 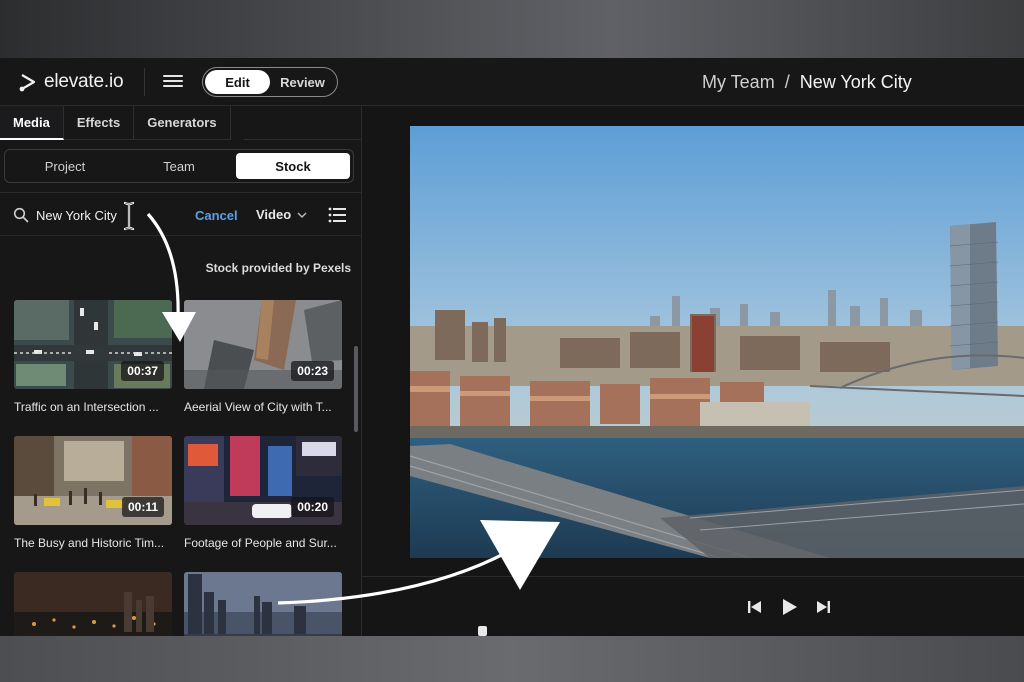 What do you see at coordinates (823, 607) in the screenshot?
I see `skip-forward-icon` at bounding box center [823, 607].